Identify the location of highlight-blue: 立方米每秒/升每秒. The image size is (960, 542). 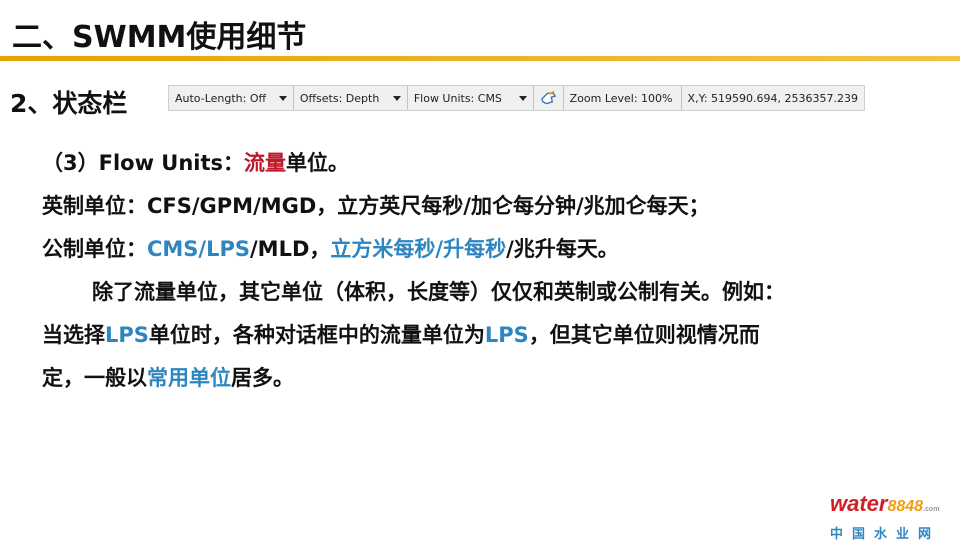
(418, 249).